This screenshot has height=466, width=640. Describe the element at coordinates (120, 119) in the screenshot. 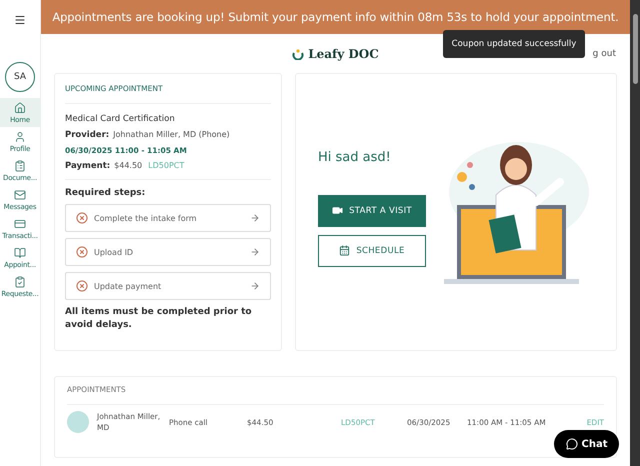

I see `service-name: Medical Card Certification` at that location.